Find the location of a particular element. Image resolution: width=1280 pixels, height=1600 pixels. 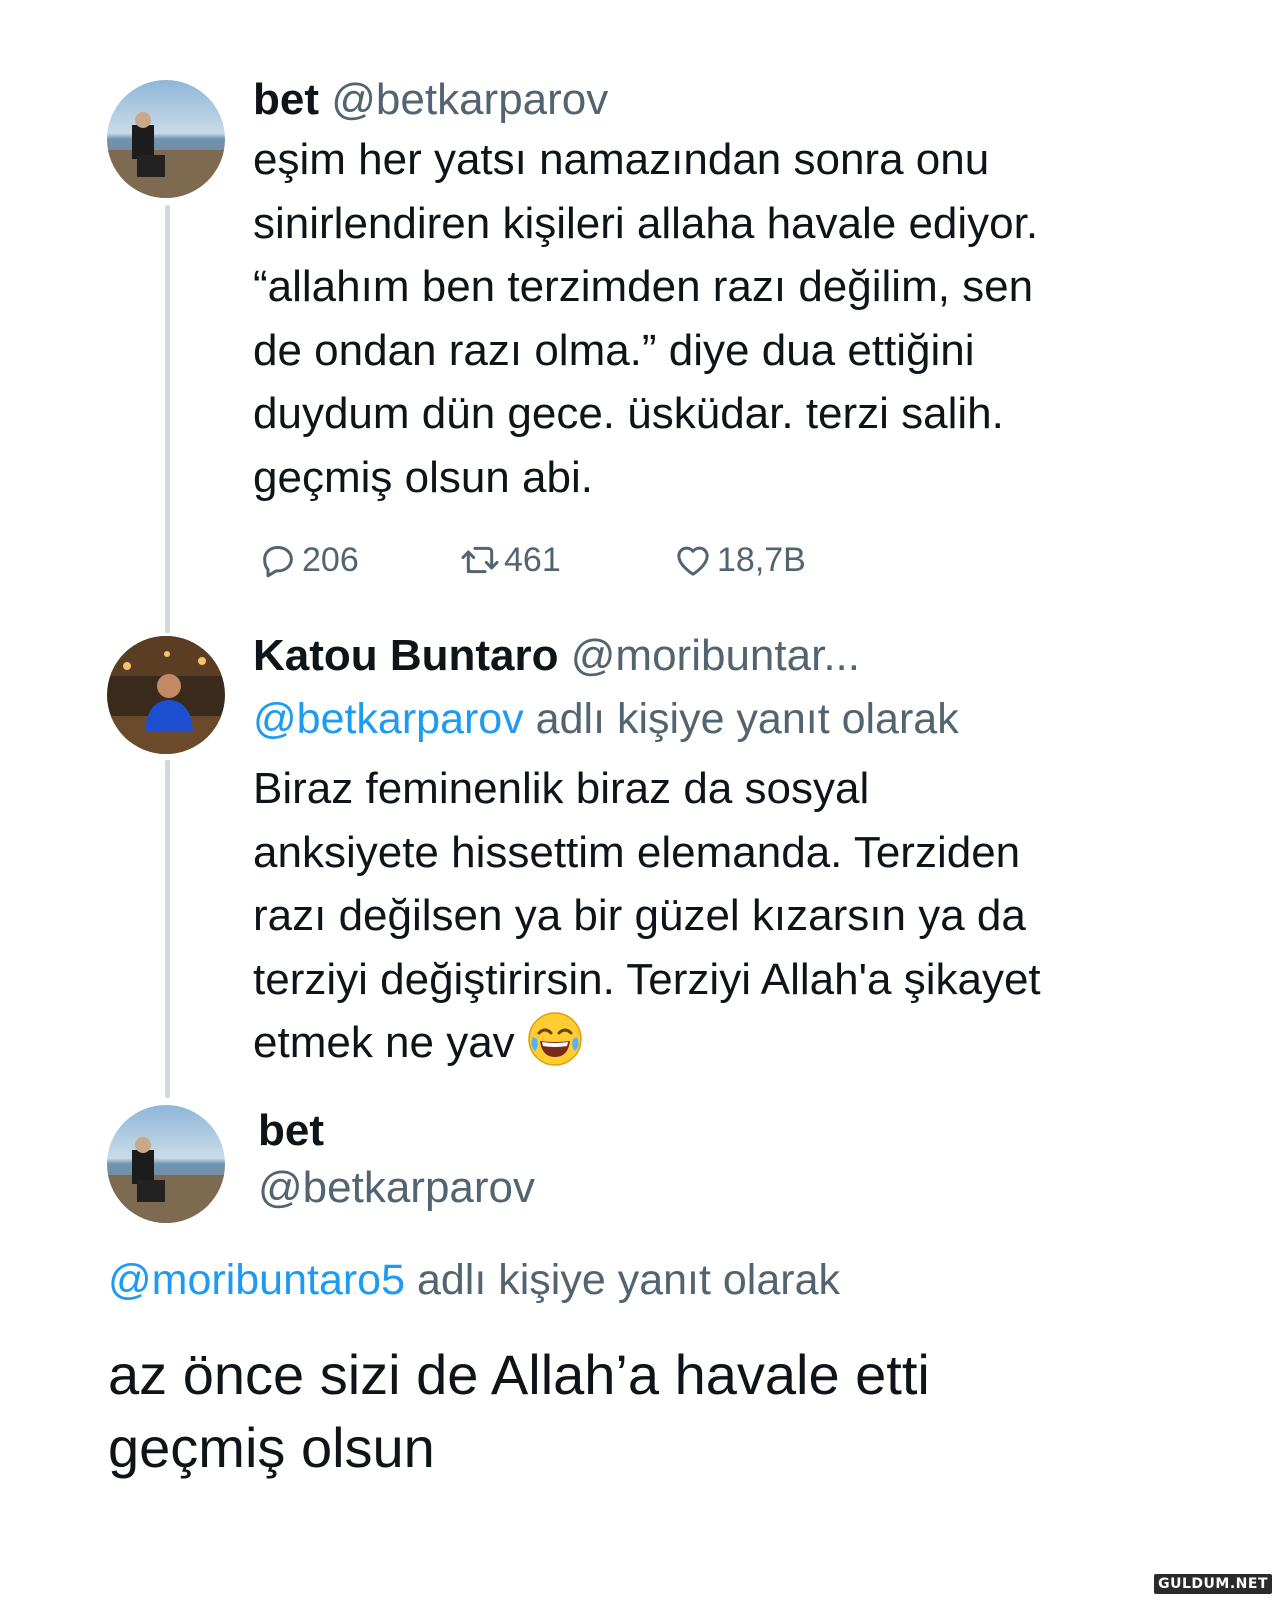

tweet1-line: duydum dün gece. üsküdar. terzi salih. is located at coordinates (628, 413).